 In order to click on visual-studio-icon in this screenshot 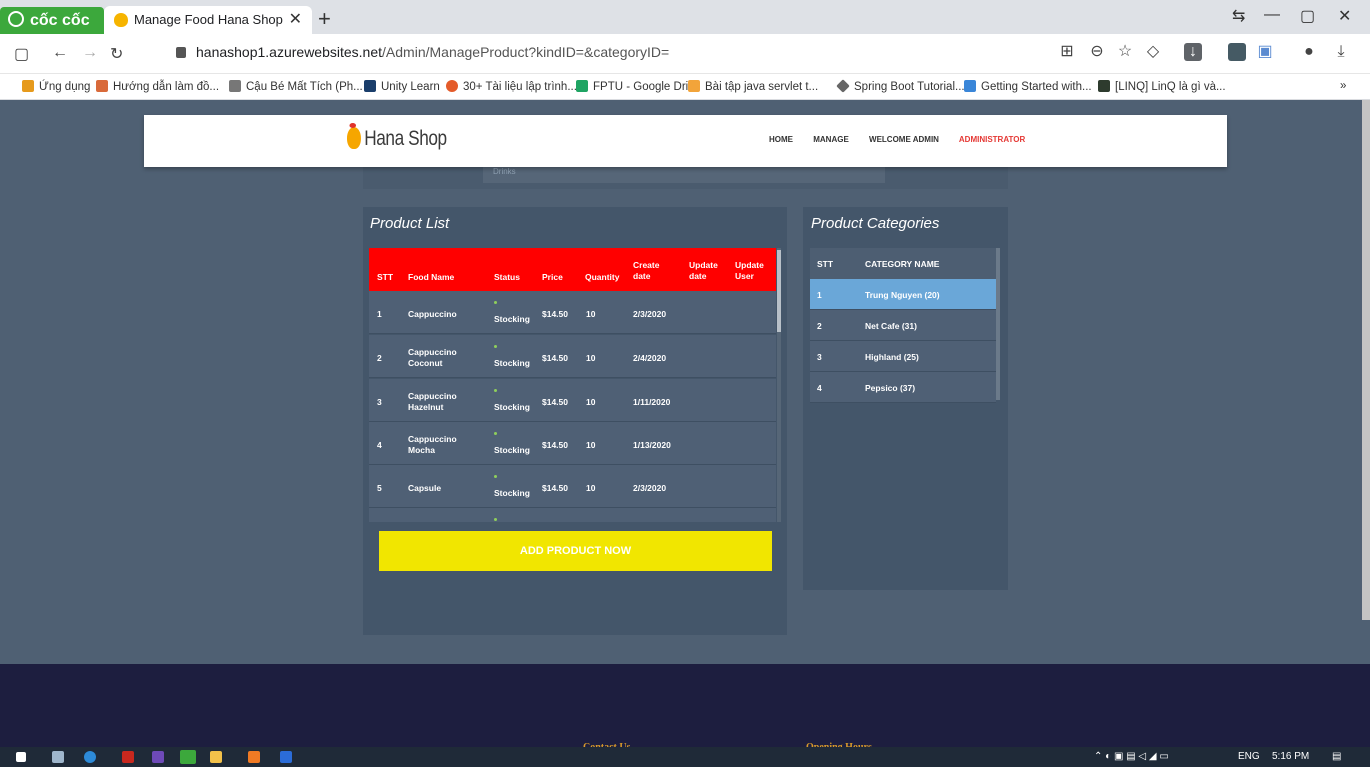, I will do `click(158, 757)`.